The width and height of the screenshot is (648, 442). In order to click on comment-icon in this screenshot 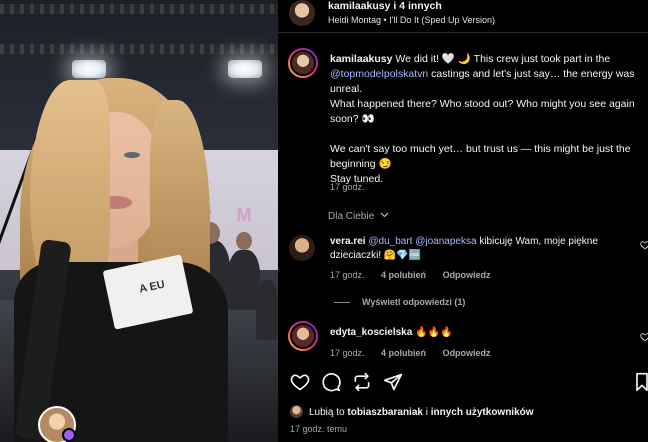, I will do `click(331, 382)`.